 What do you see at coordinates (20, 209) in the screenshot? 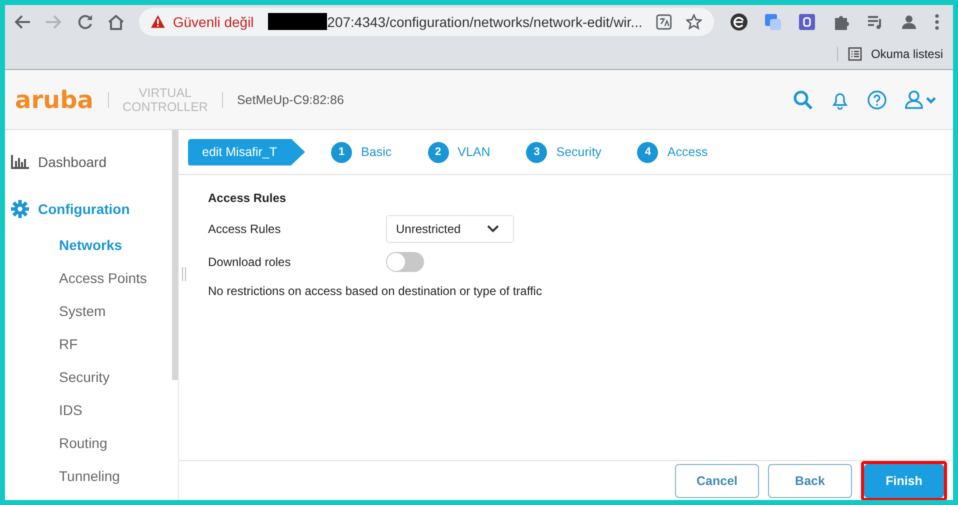
I see `gear-icon` at bounding box center [20, 209].